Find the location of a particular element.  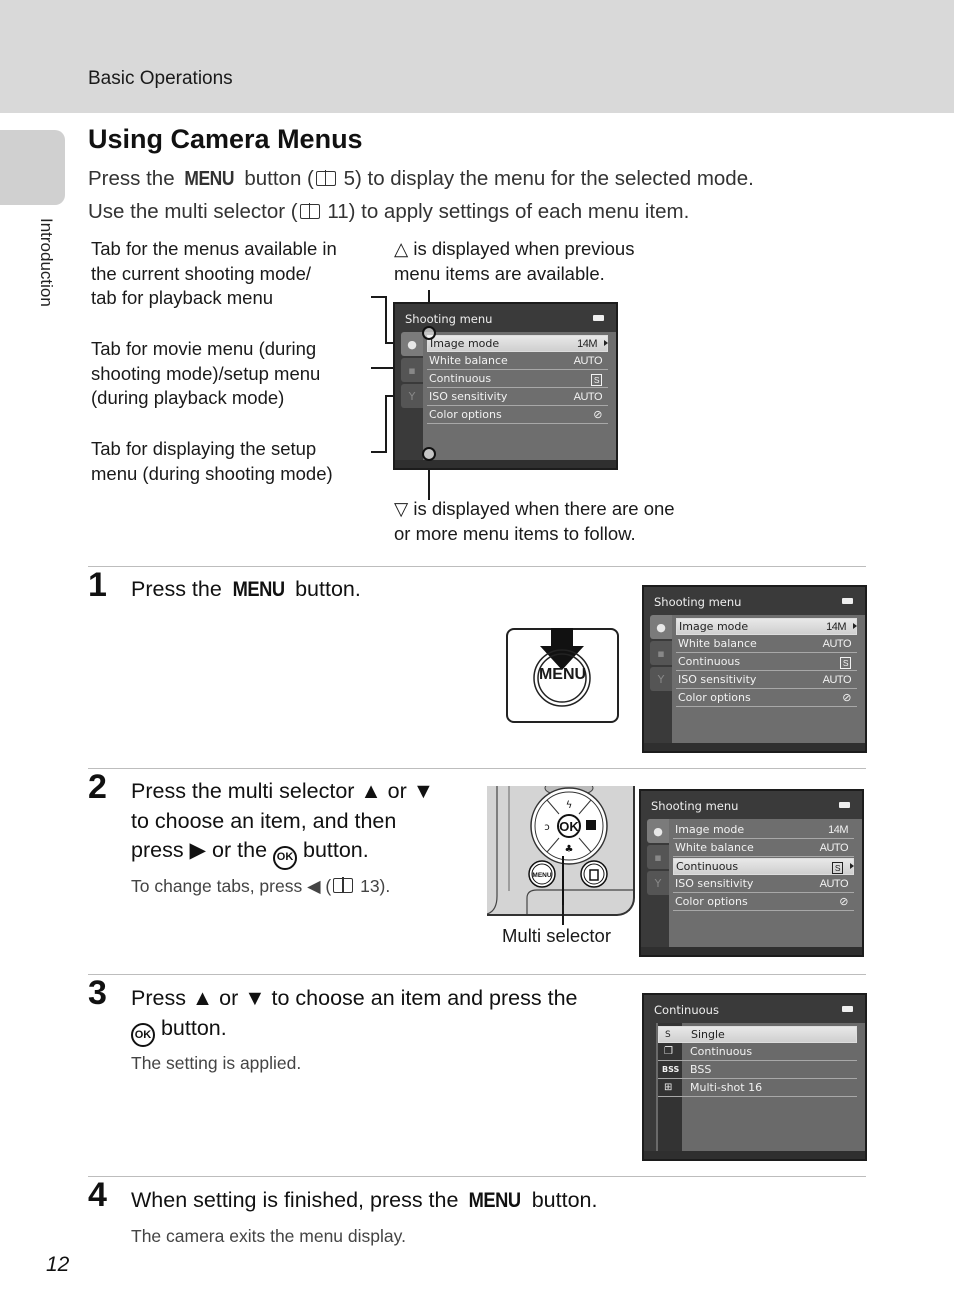

step-text: to choose an item, and then is located at coordinates (264, 820).